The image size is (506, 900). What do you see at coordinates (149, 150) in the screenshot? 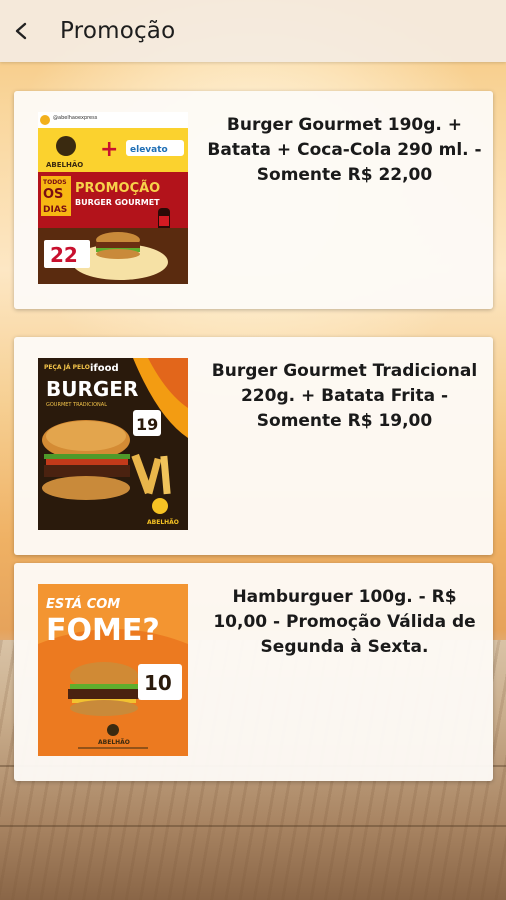
I see `svg-text: elevato` at bounding box center [149, 150].